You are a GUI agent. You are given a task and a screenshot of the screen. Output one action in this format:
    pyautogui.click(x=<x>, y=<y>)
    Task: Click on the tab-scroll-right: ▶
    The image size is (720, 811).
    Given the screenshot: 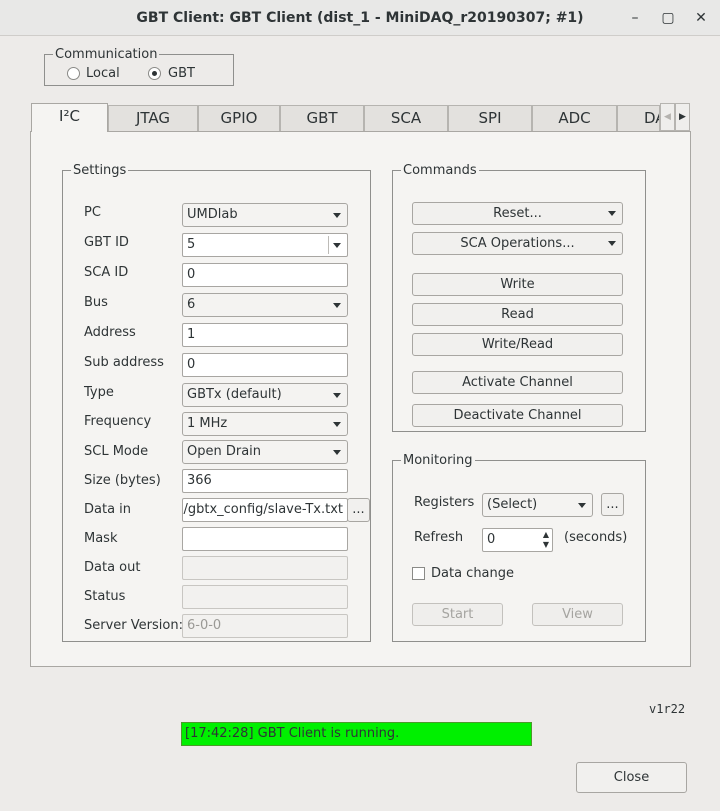 What is the action you would take?
    pyautogui.click(x=682, y=117)
    